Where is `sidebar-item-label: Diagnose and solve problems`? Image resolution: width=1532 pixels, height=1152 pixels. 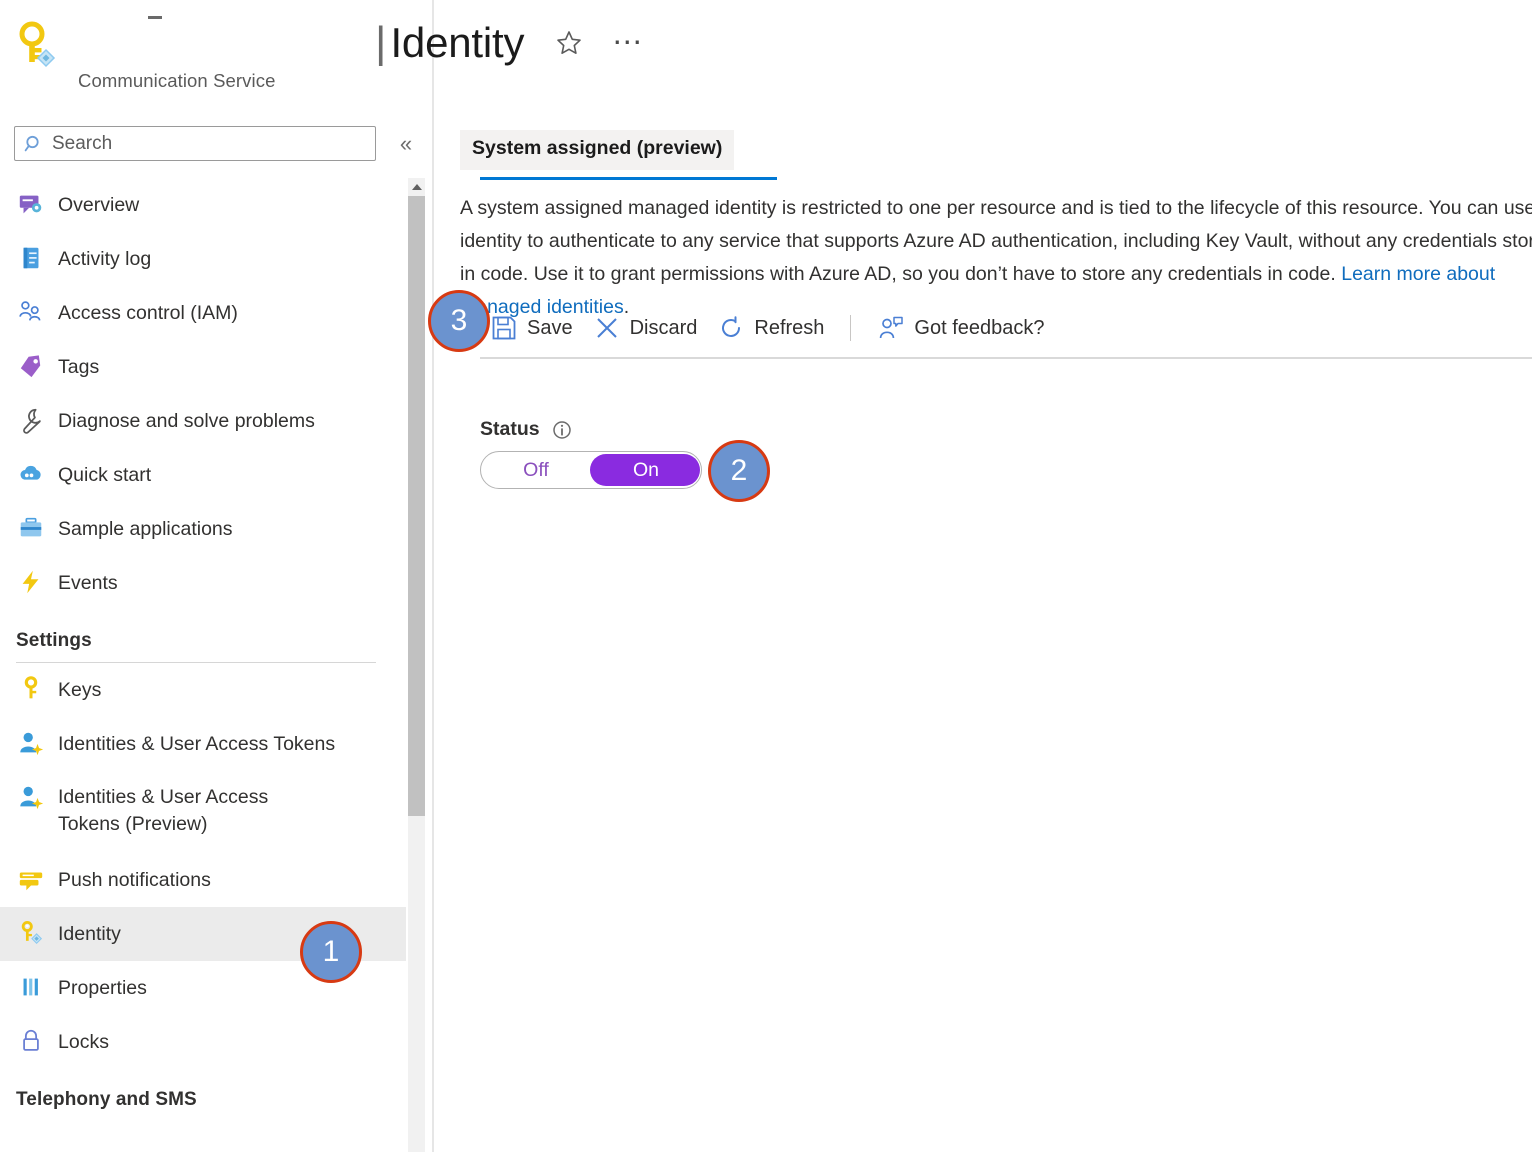
sidebar-item-label: Diagnose and solve problems is located at coordinates (186, 421).